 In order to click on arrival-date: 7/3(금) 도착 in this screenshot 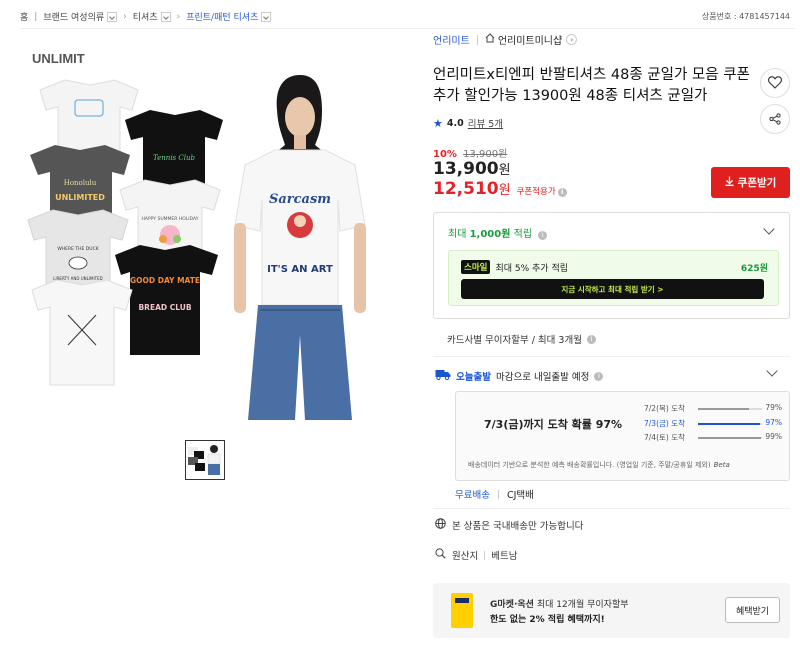, I will do `click(665, 423)`.